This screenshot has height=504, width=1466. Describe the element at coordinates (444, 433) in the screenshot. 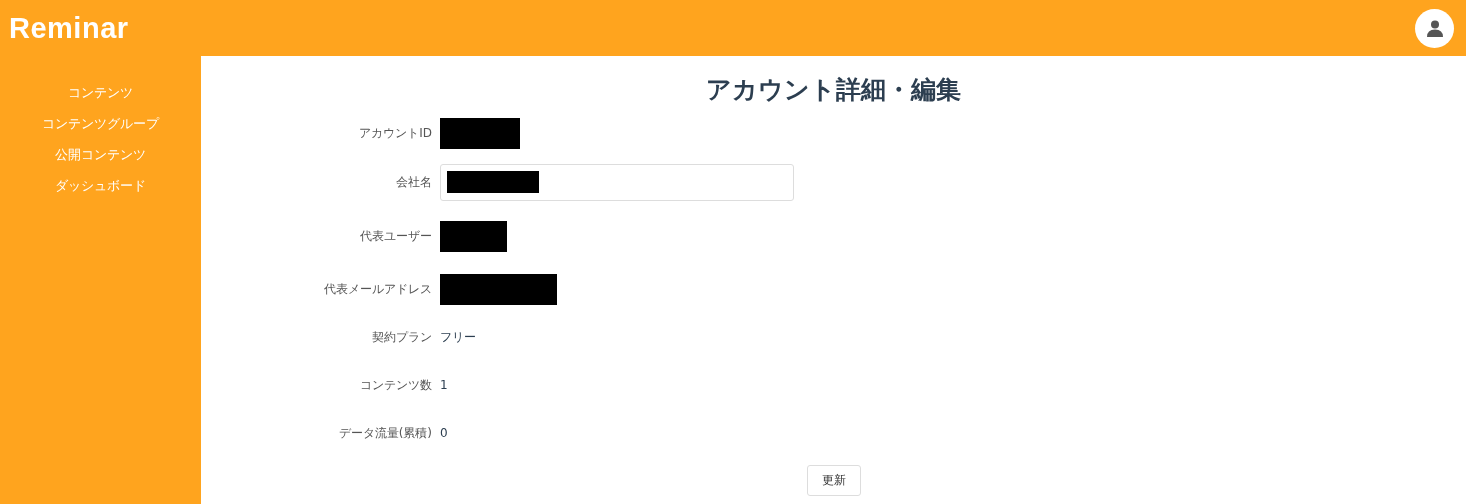

I see `field-value: 0` at that location.